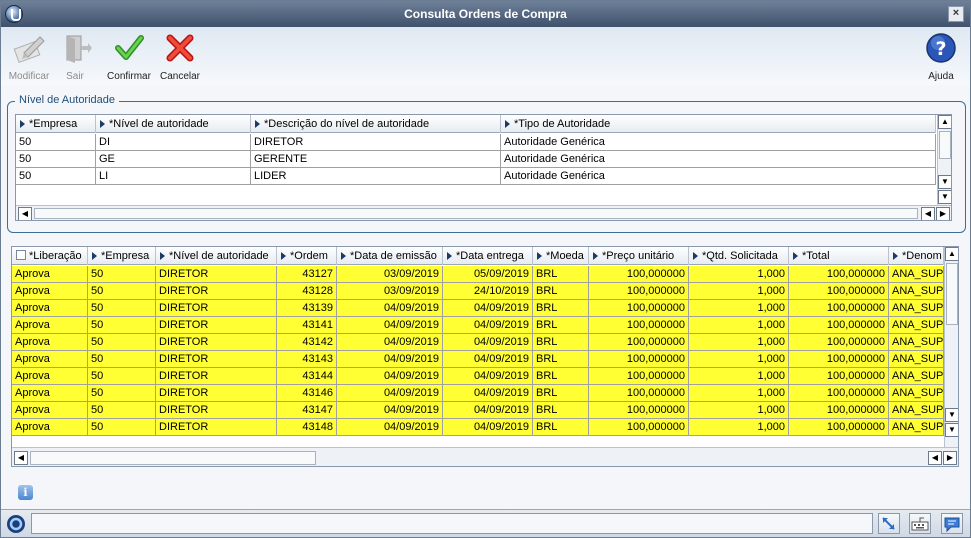  What do you see at coordinates (390, 410) in the screenshot?
I see `orders-cell: 04/09/2019` at bounding box center [390, 410].